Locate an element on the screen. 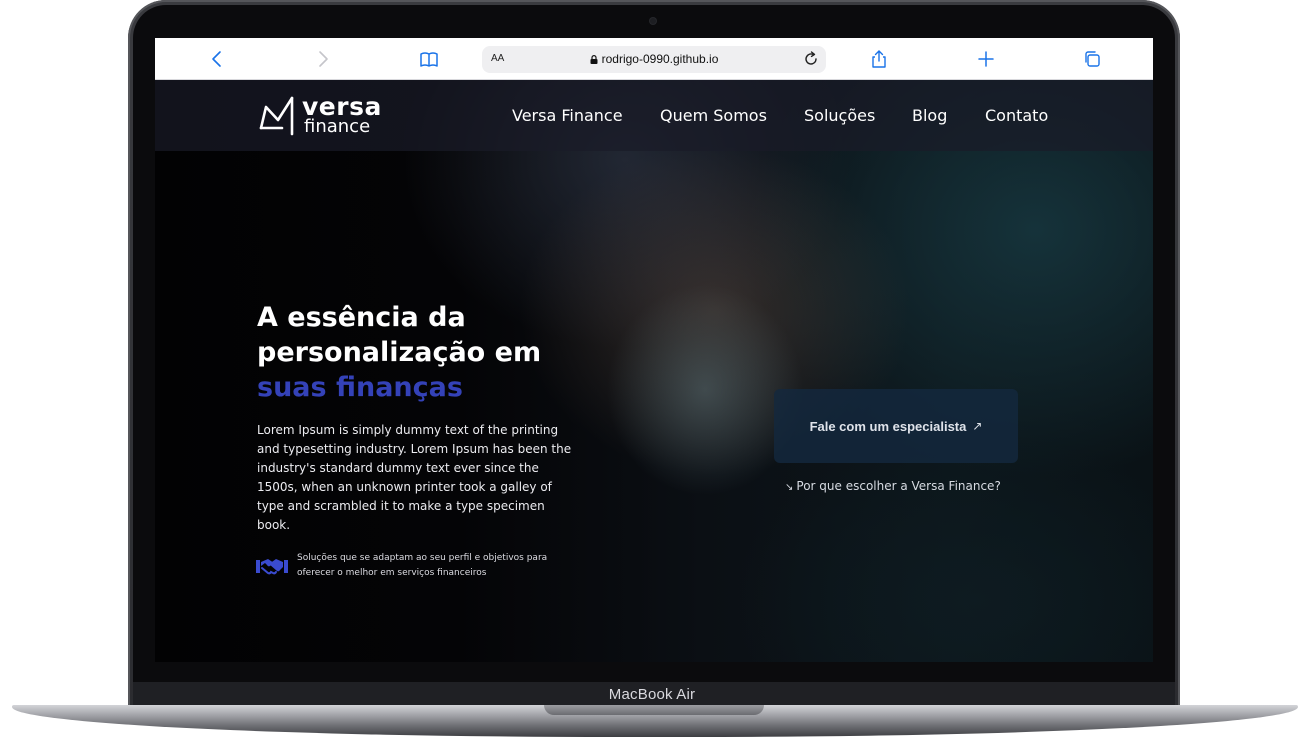  cta-label: Fale com um especialista is located at coordinates (888, 426).